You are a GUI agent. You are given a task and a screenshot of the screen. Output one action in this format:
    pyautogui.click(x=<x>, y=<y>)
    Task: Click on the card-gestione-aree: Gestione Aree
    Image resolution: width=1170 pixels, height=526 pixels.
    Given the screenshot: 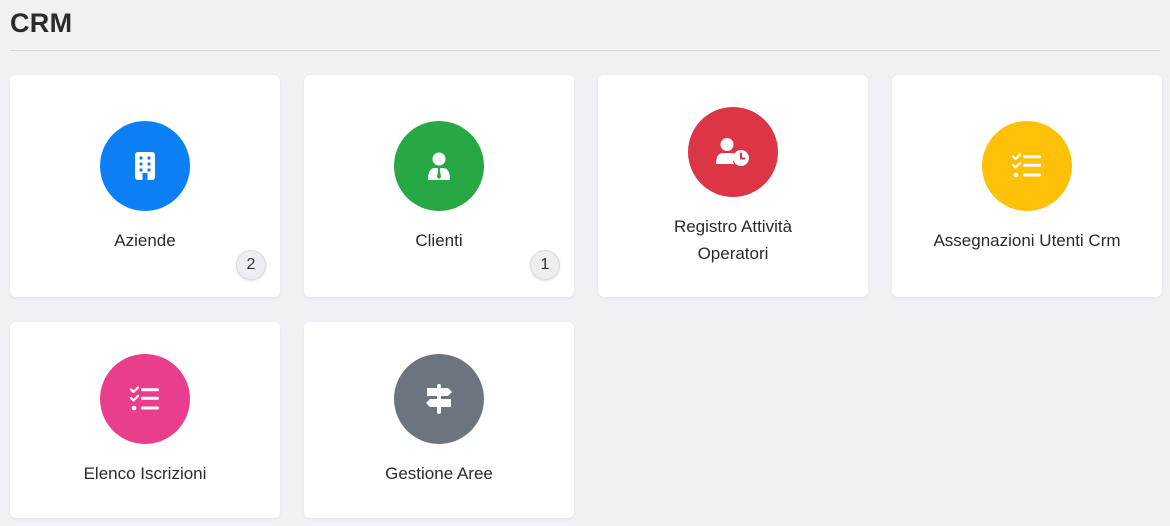 What is the action you would take?
    pyautogui.click(x=439, y=420)
    